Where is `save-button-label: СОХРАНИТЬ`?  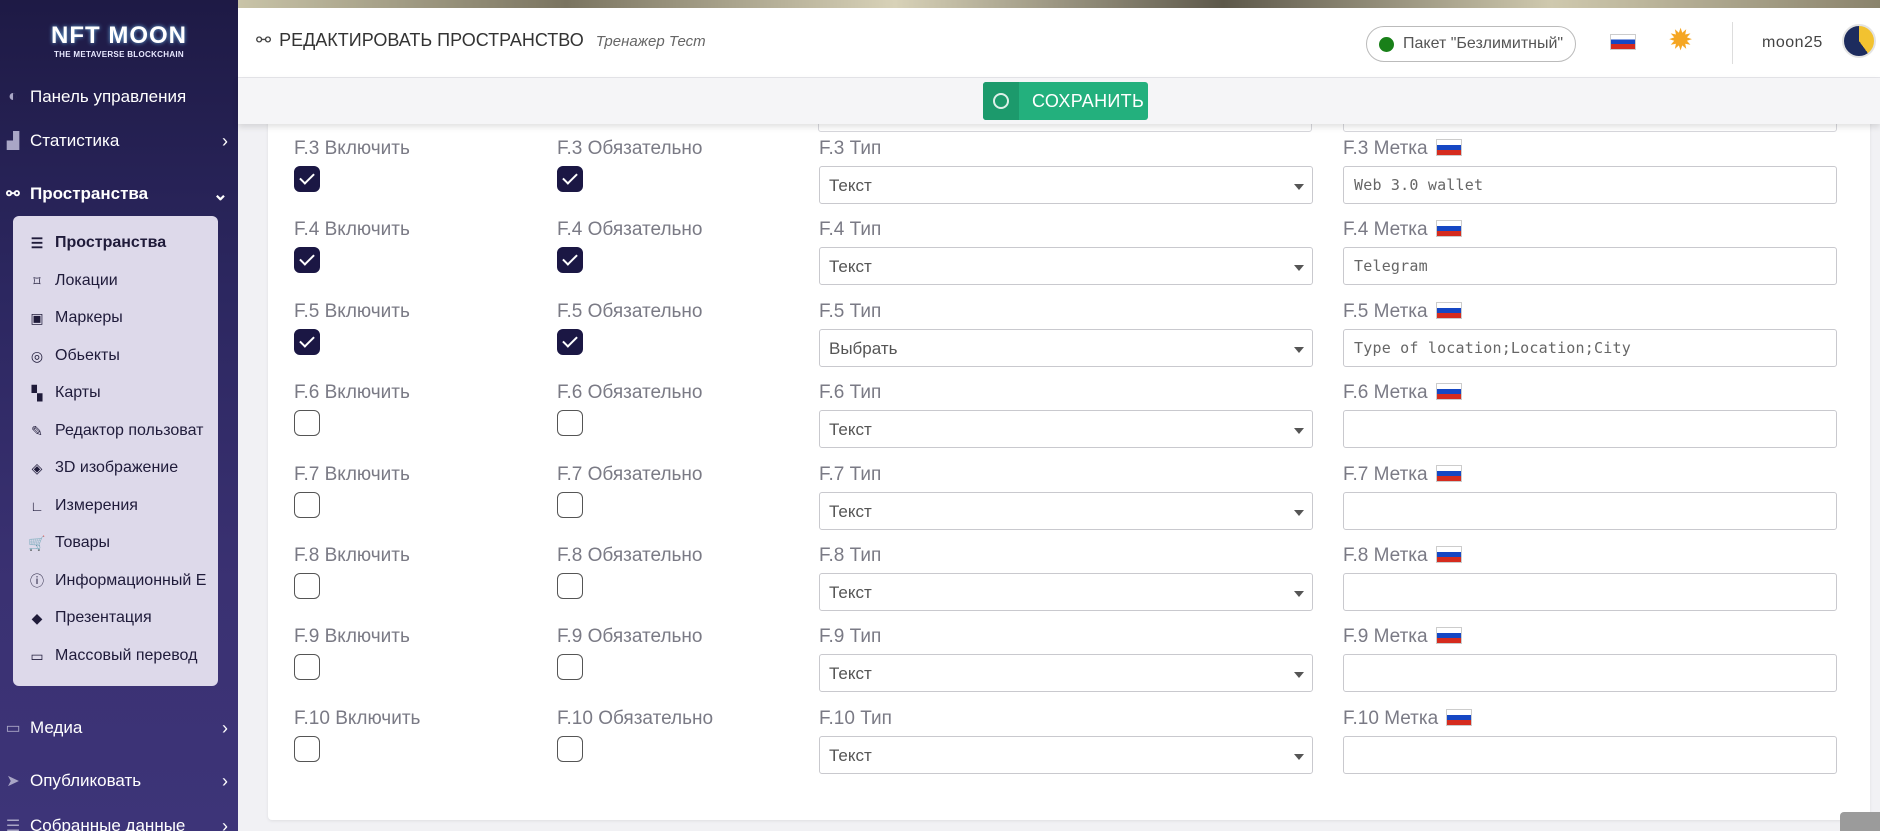
save-button-label: СОХРАНИТЬ is located at coordinates (1088, 100).